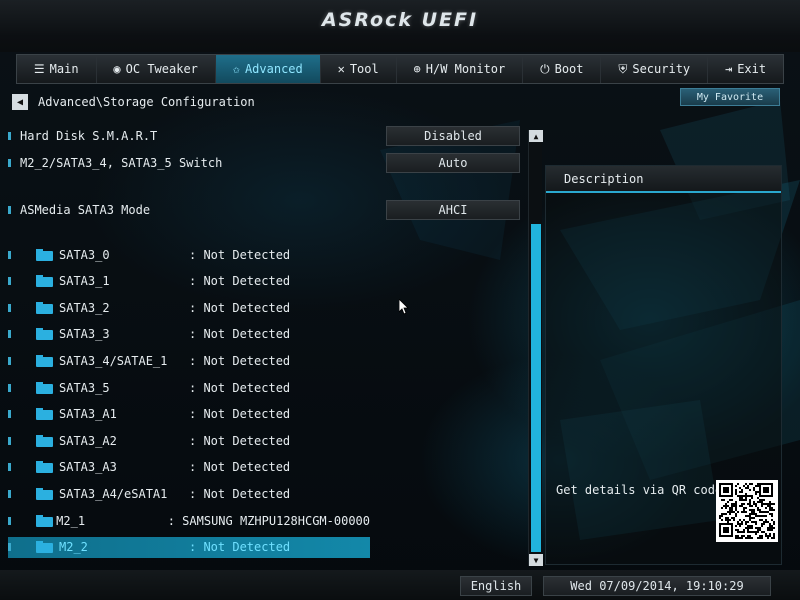 This screenshot has height=600, width=800. What do you see at coordinates (536, 560) in the screenshot?
I see `scroll-down-button: ▼` at bounding box center [536, 560].